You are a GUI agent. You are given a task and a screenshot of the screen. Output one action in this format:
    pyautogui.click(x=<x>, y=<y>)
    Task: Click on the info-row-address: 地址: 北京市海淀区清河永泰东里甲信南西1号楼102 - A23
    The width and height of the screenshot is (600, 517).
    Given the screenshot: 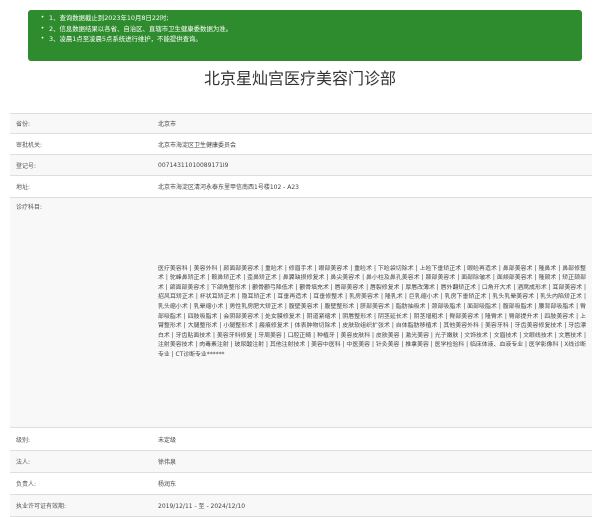 What is the action you would take?
    pyautogui.click(x=301, y=186)
    